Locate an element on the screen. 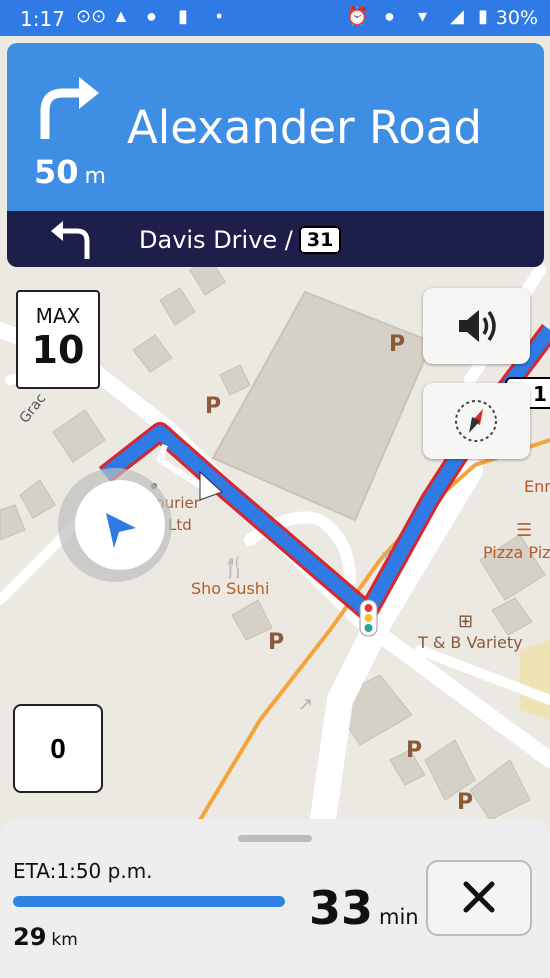 The width and height of the screenshot is (550, 978). trip-progress-bar is located at coordinates (149, 901).